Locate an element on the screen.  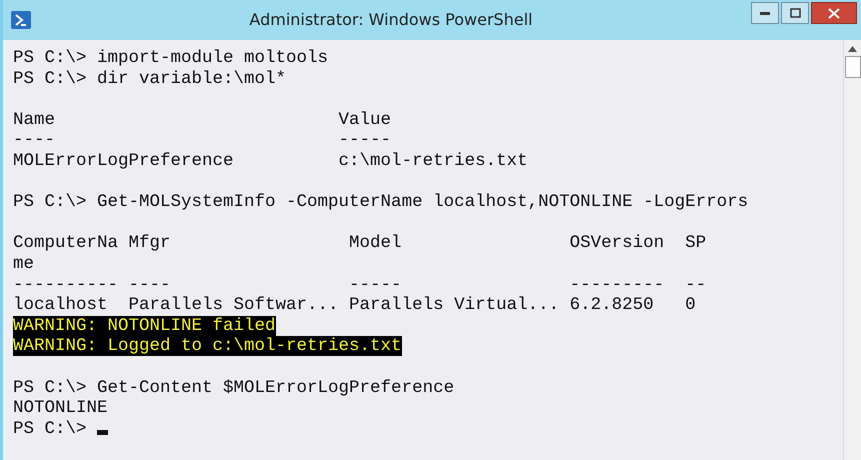
console-line: ---- ----- is located at coordinates (202, 140).